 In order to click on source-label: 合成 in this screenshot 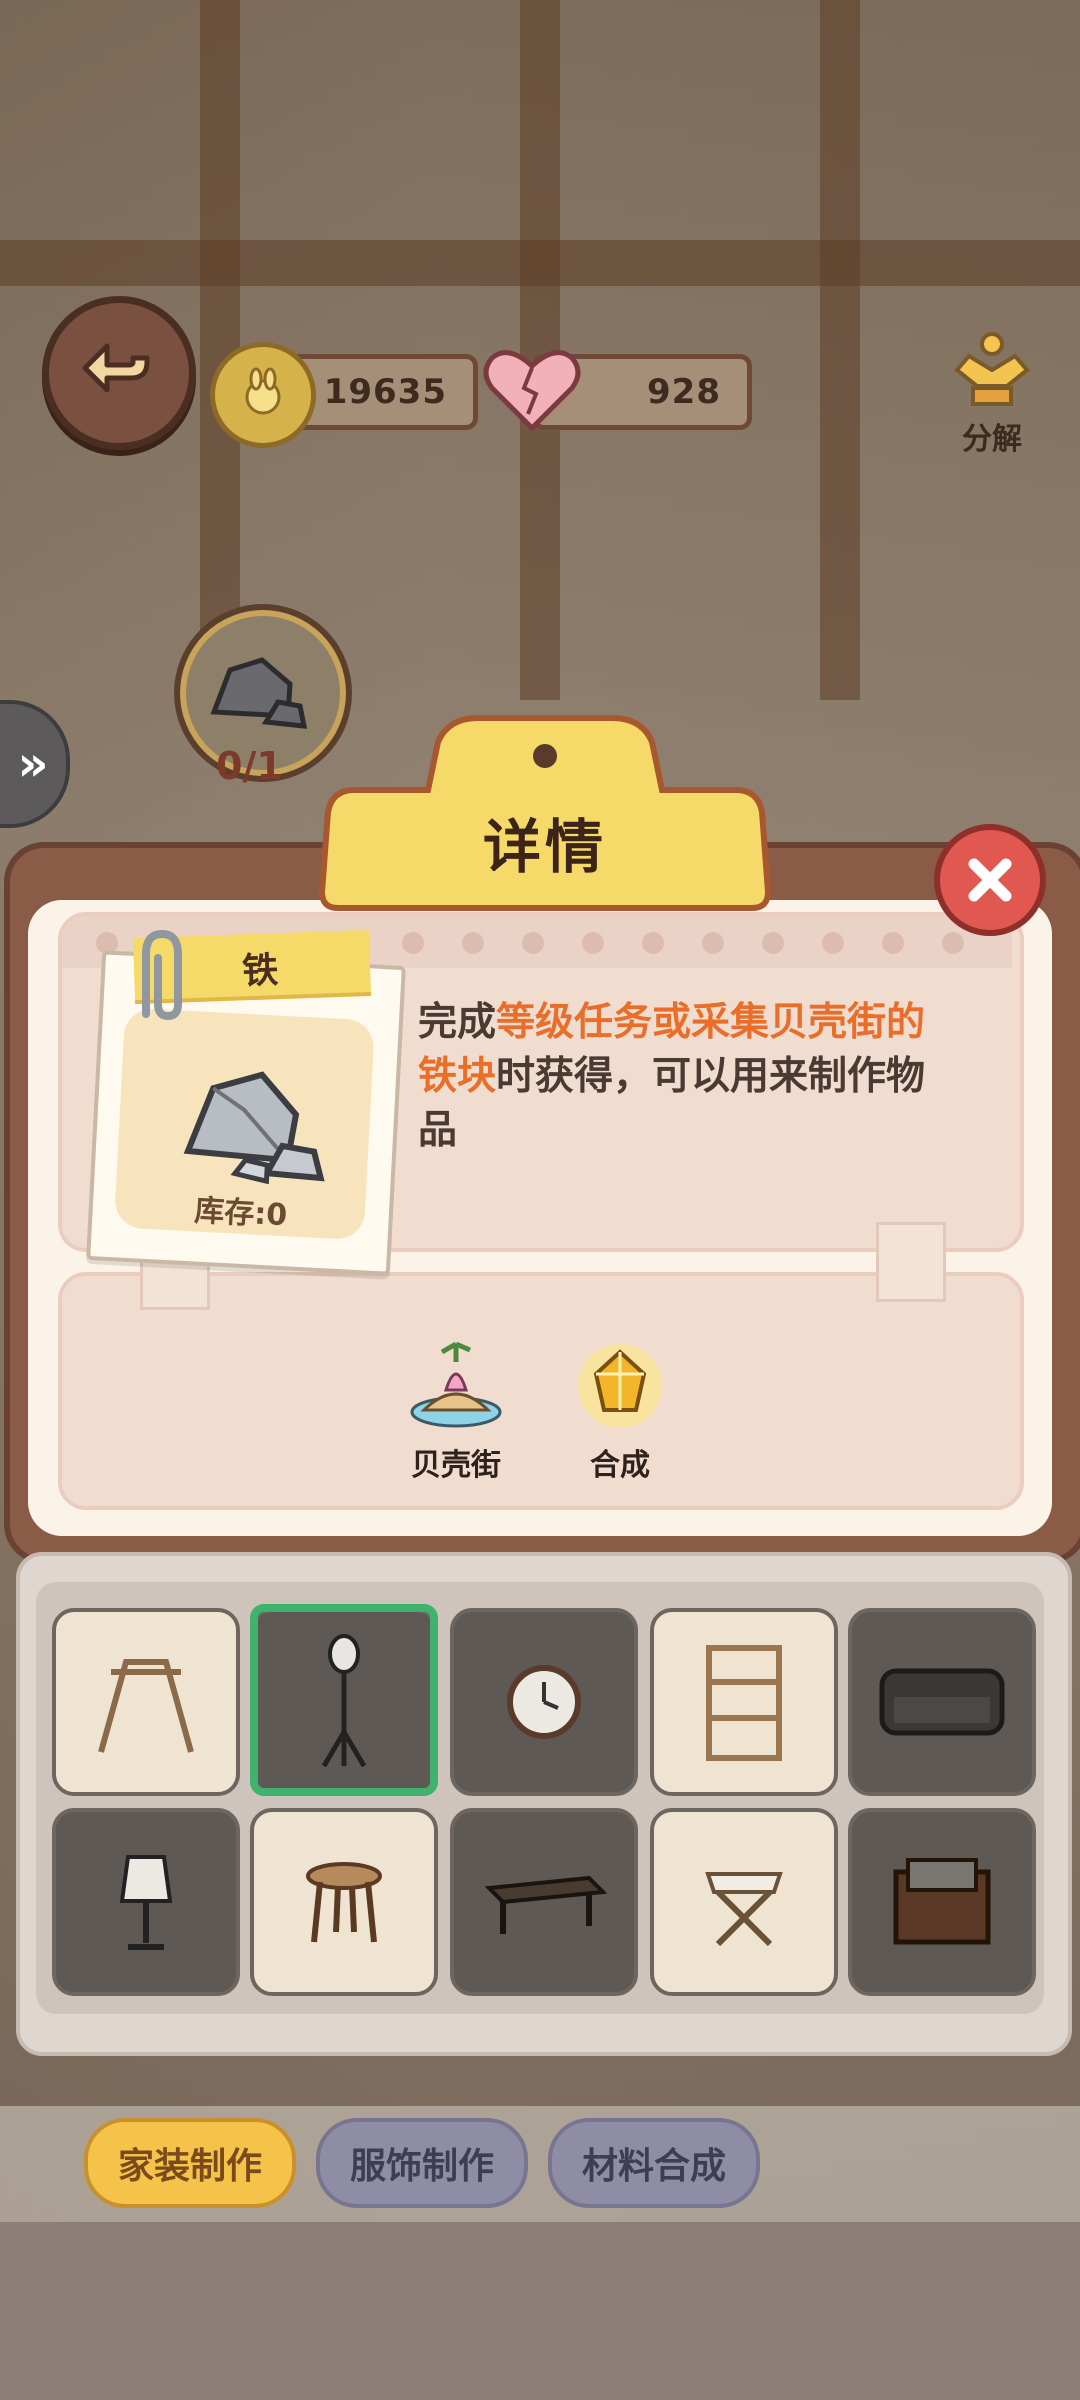, I will do `click(620, 1465)`.